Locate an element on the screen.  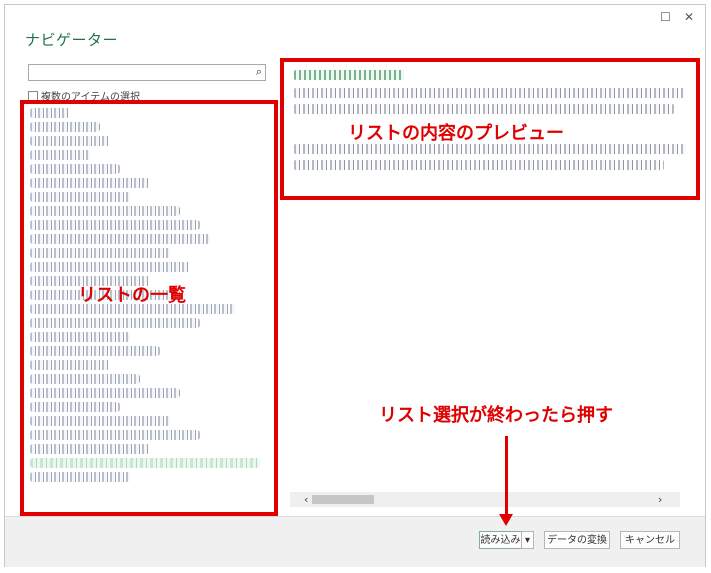
preview-annotation: リストの内容のプレビュー is located at coordinates (456, 133).